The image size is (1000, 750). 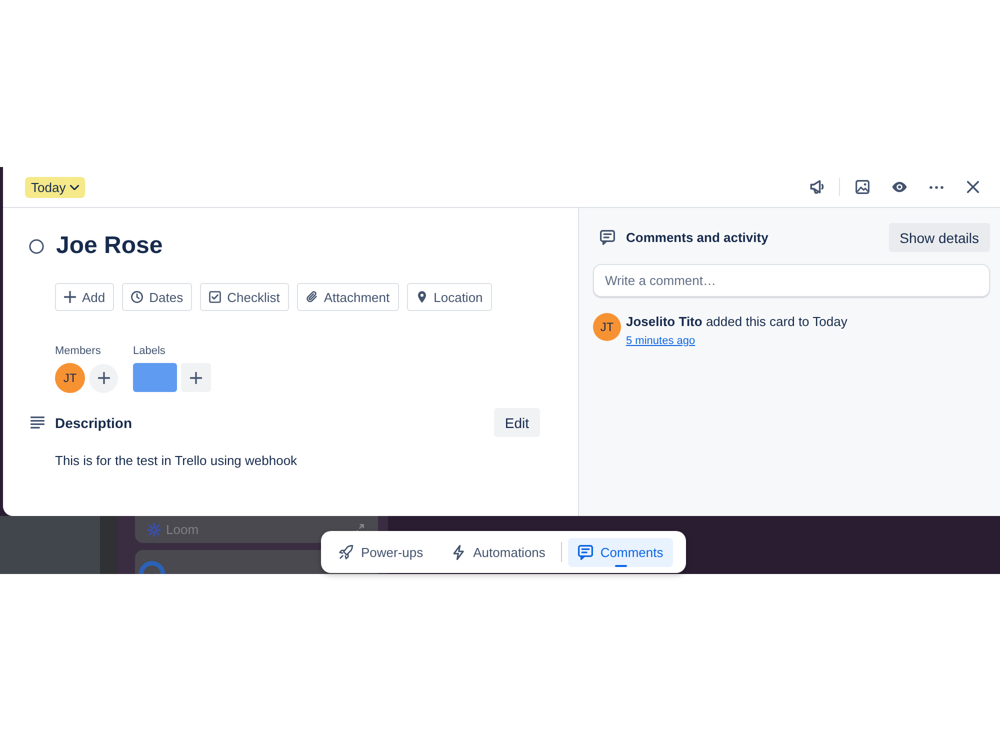 I want to click on clock-icon, so click(x=137, y=297).